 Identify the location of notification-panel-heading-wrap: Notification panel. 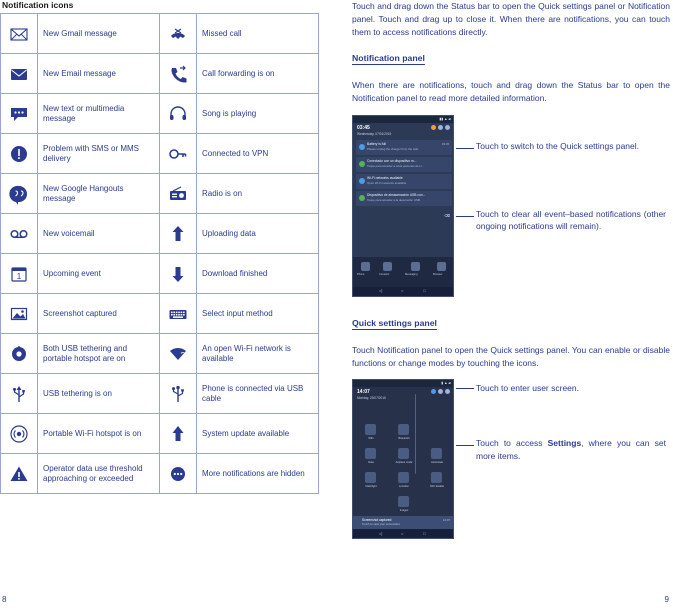
(511, 60).